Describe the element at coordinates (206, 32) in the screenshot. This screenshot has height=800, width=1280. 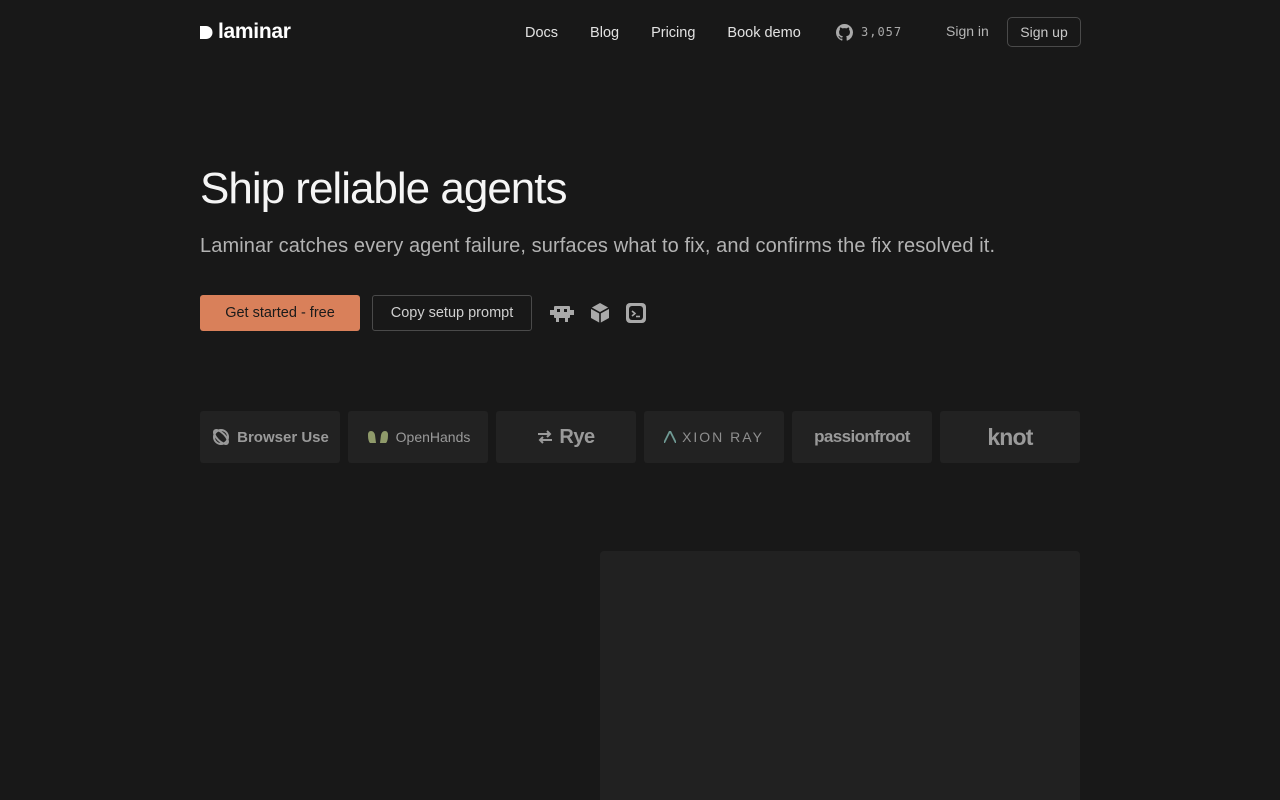
I see `laminar-logo-icon` at that location.